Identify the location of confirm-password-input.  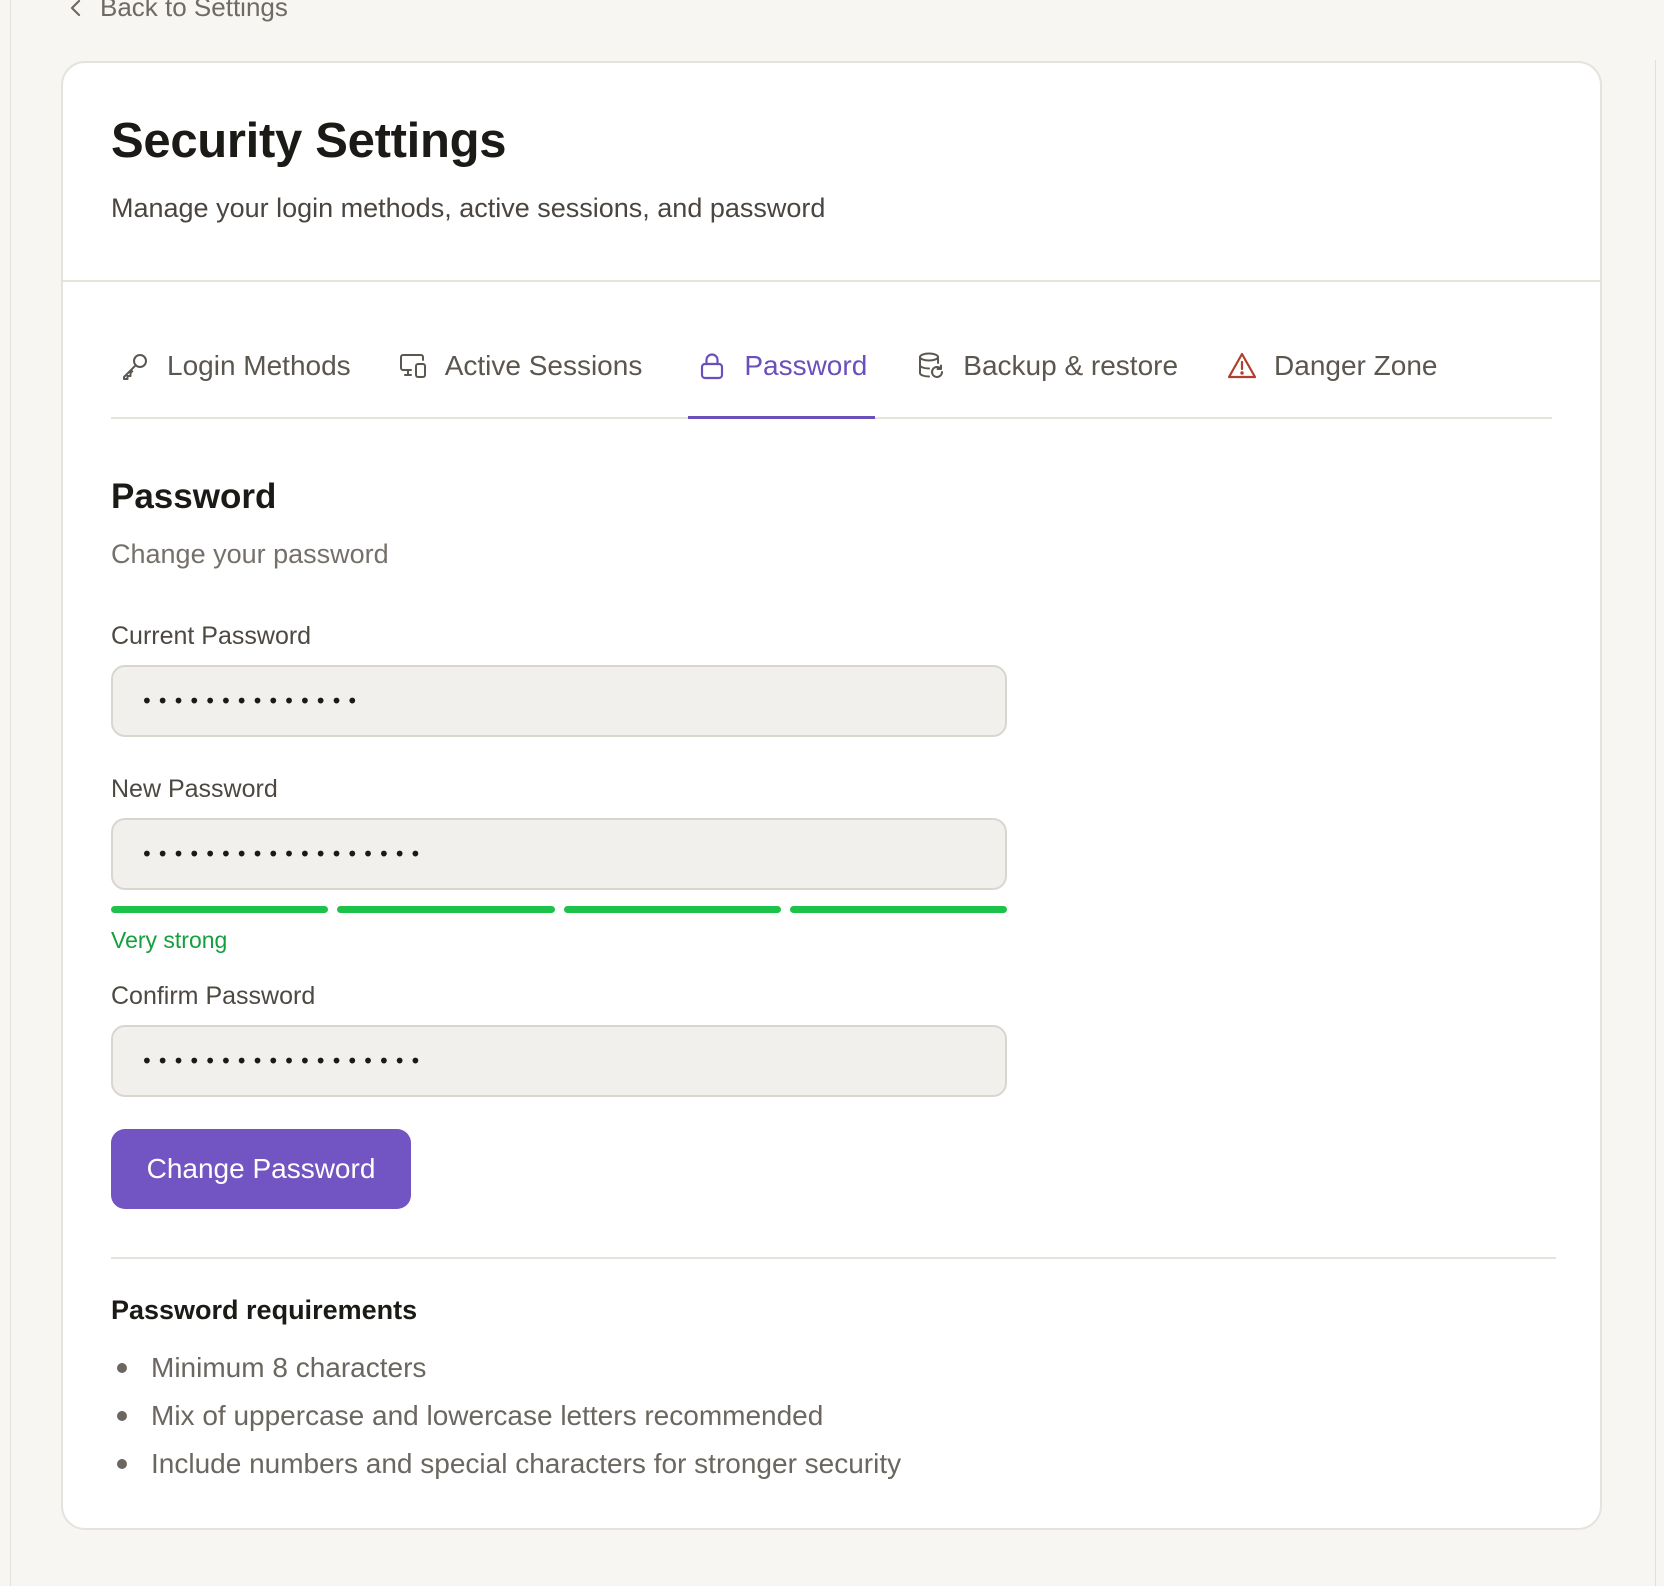
(559, 1061).